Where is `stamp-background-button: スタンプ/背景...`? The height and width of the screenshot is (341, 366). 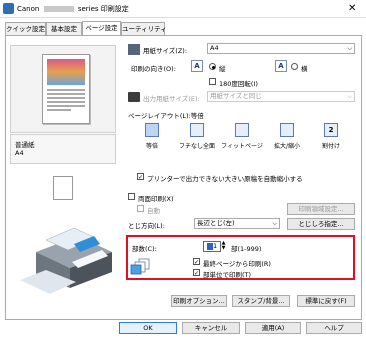 stamp-background-button: スタンプ/背景... is located at coordinates (261, 301).